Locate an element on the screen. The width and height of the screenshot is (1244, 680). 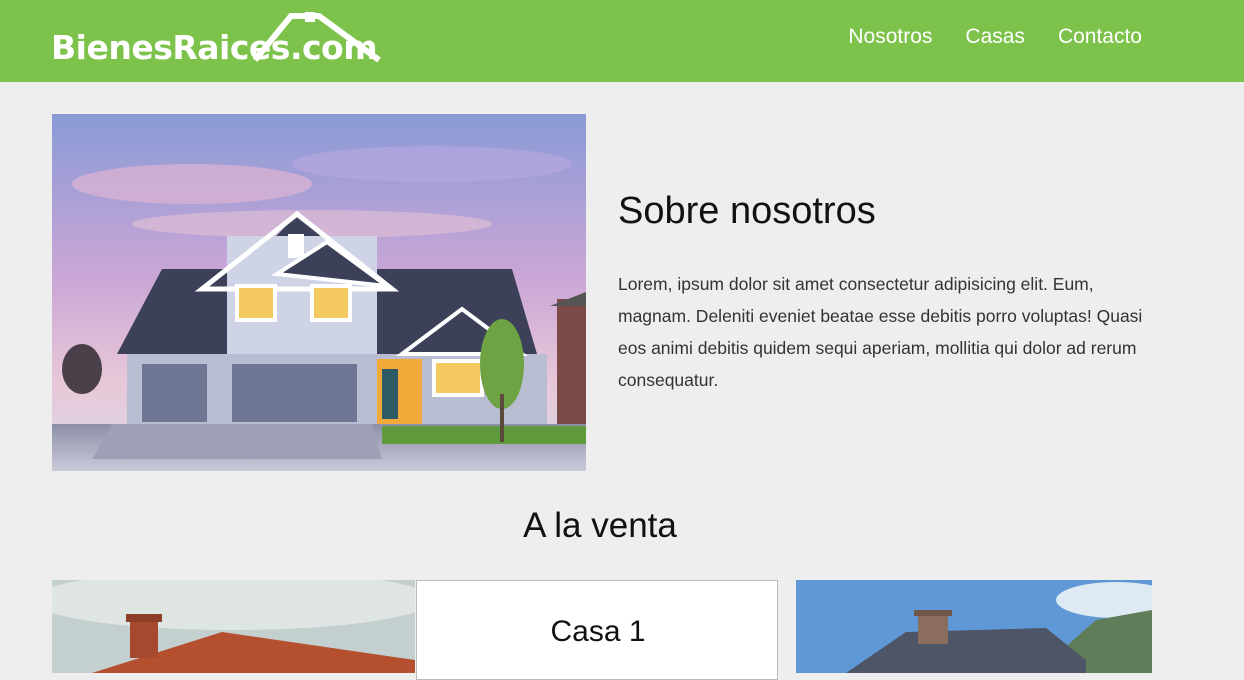
about-title: Sobre nosotros is located at coordinates (747, 211).